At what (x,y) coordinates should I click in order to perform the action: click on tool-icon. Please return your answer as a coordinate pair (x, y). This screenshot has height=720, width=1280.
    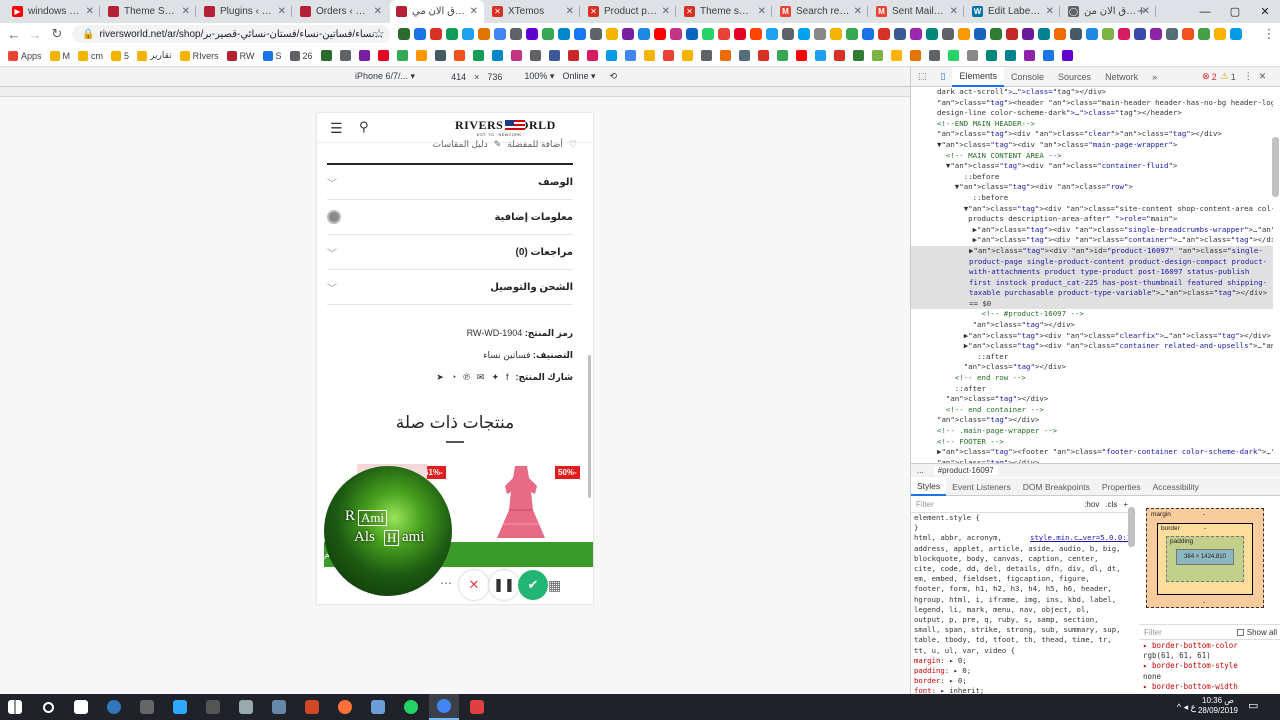
    Looking at the image, I should click on (378, 707).